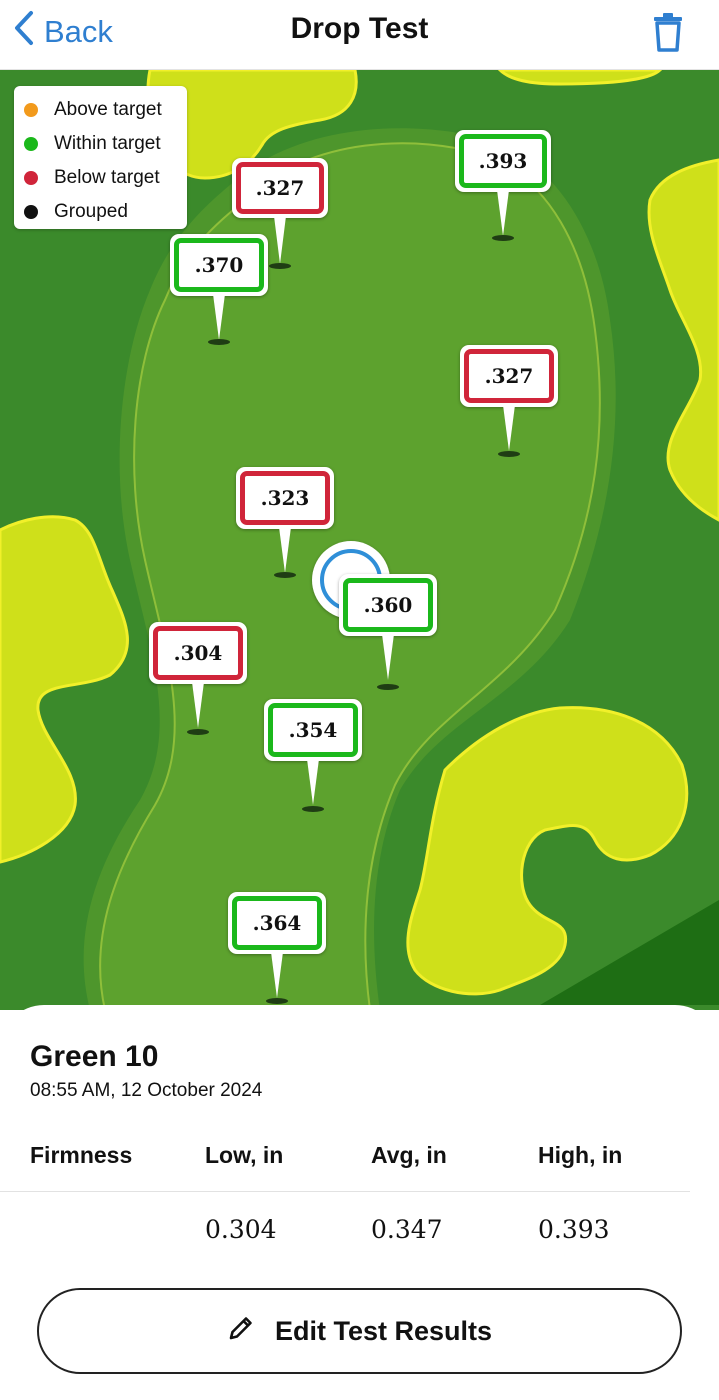 The height and width of the screenshot is (1400, 719). What do you see at coordinates (107, 177) in the screenshot?
I see `legend-label: Below target` at bounding box center [107, 177].